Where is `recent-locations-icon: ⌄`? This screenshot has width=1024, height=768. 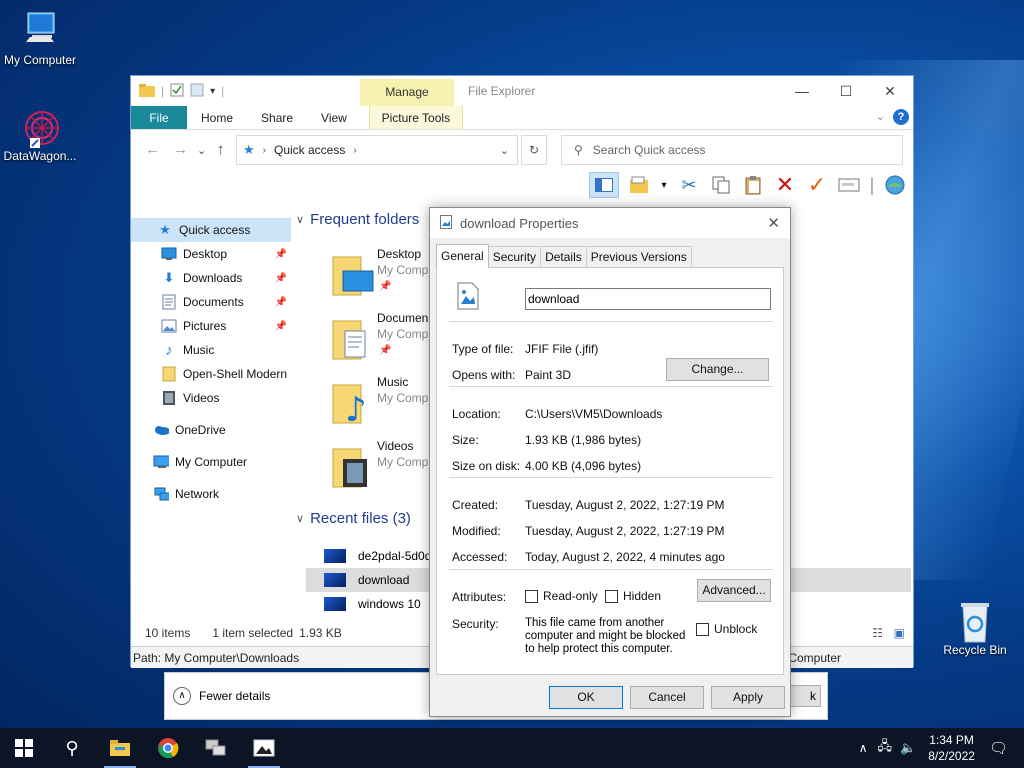 recent-locations-icon: ⌄ is located at coordinates (201, 150).